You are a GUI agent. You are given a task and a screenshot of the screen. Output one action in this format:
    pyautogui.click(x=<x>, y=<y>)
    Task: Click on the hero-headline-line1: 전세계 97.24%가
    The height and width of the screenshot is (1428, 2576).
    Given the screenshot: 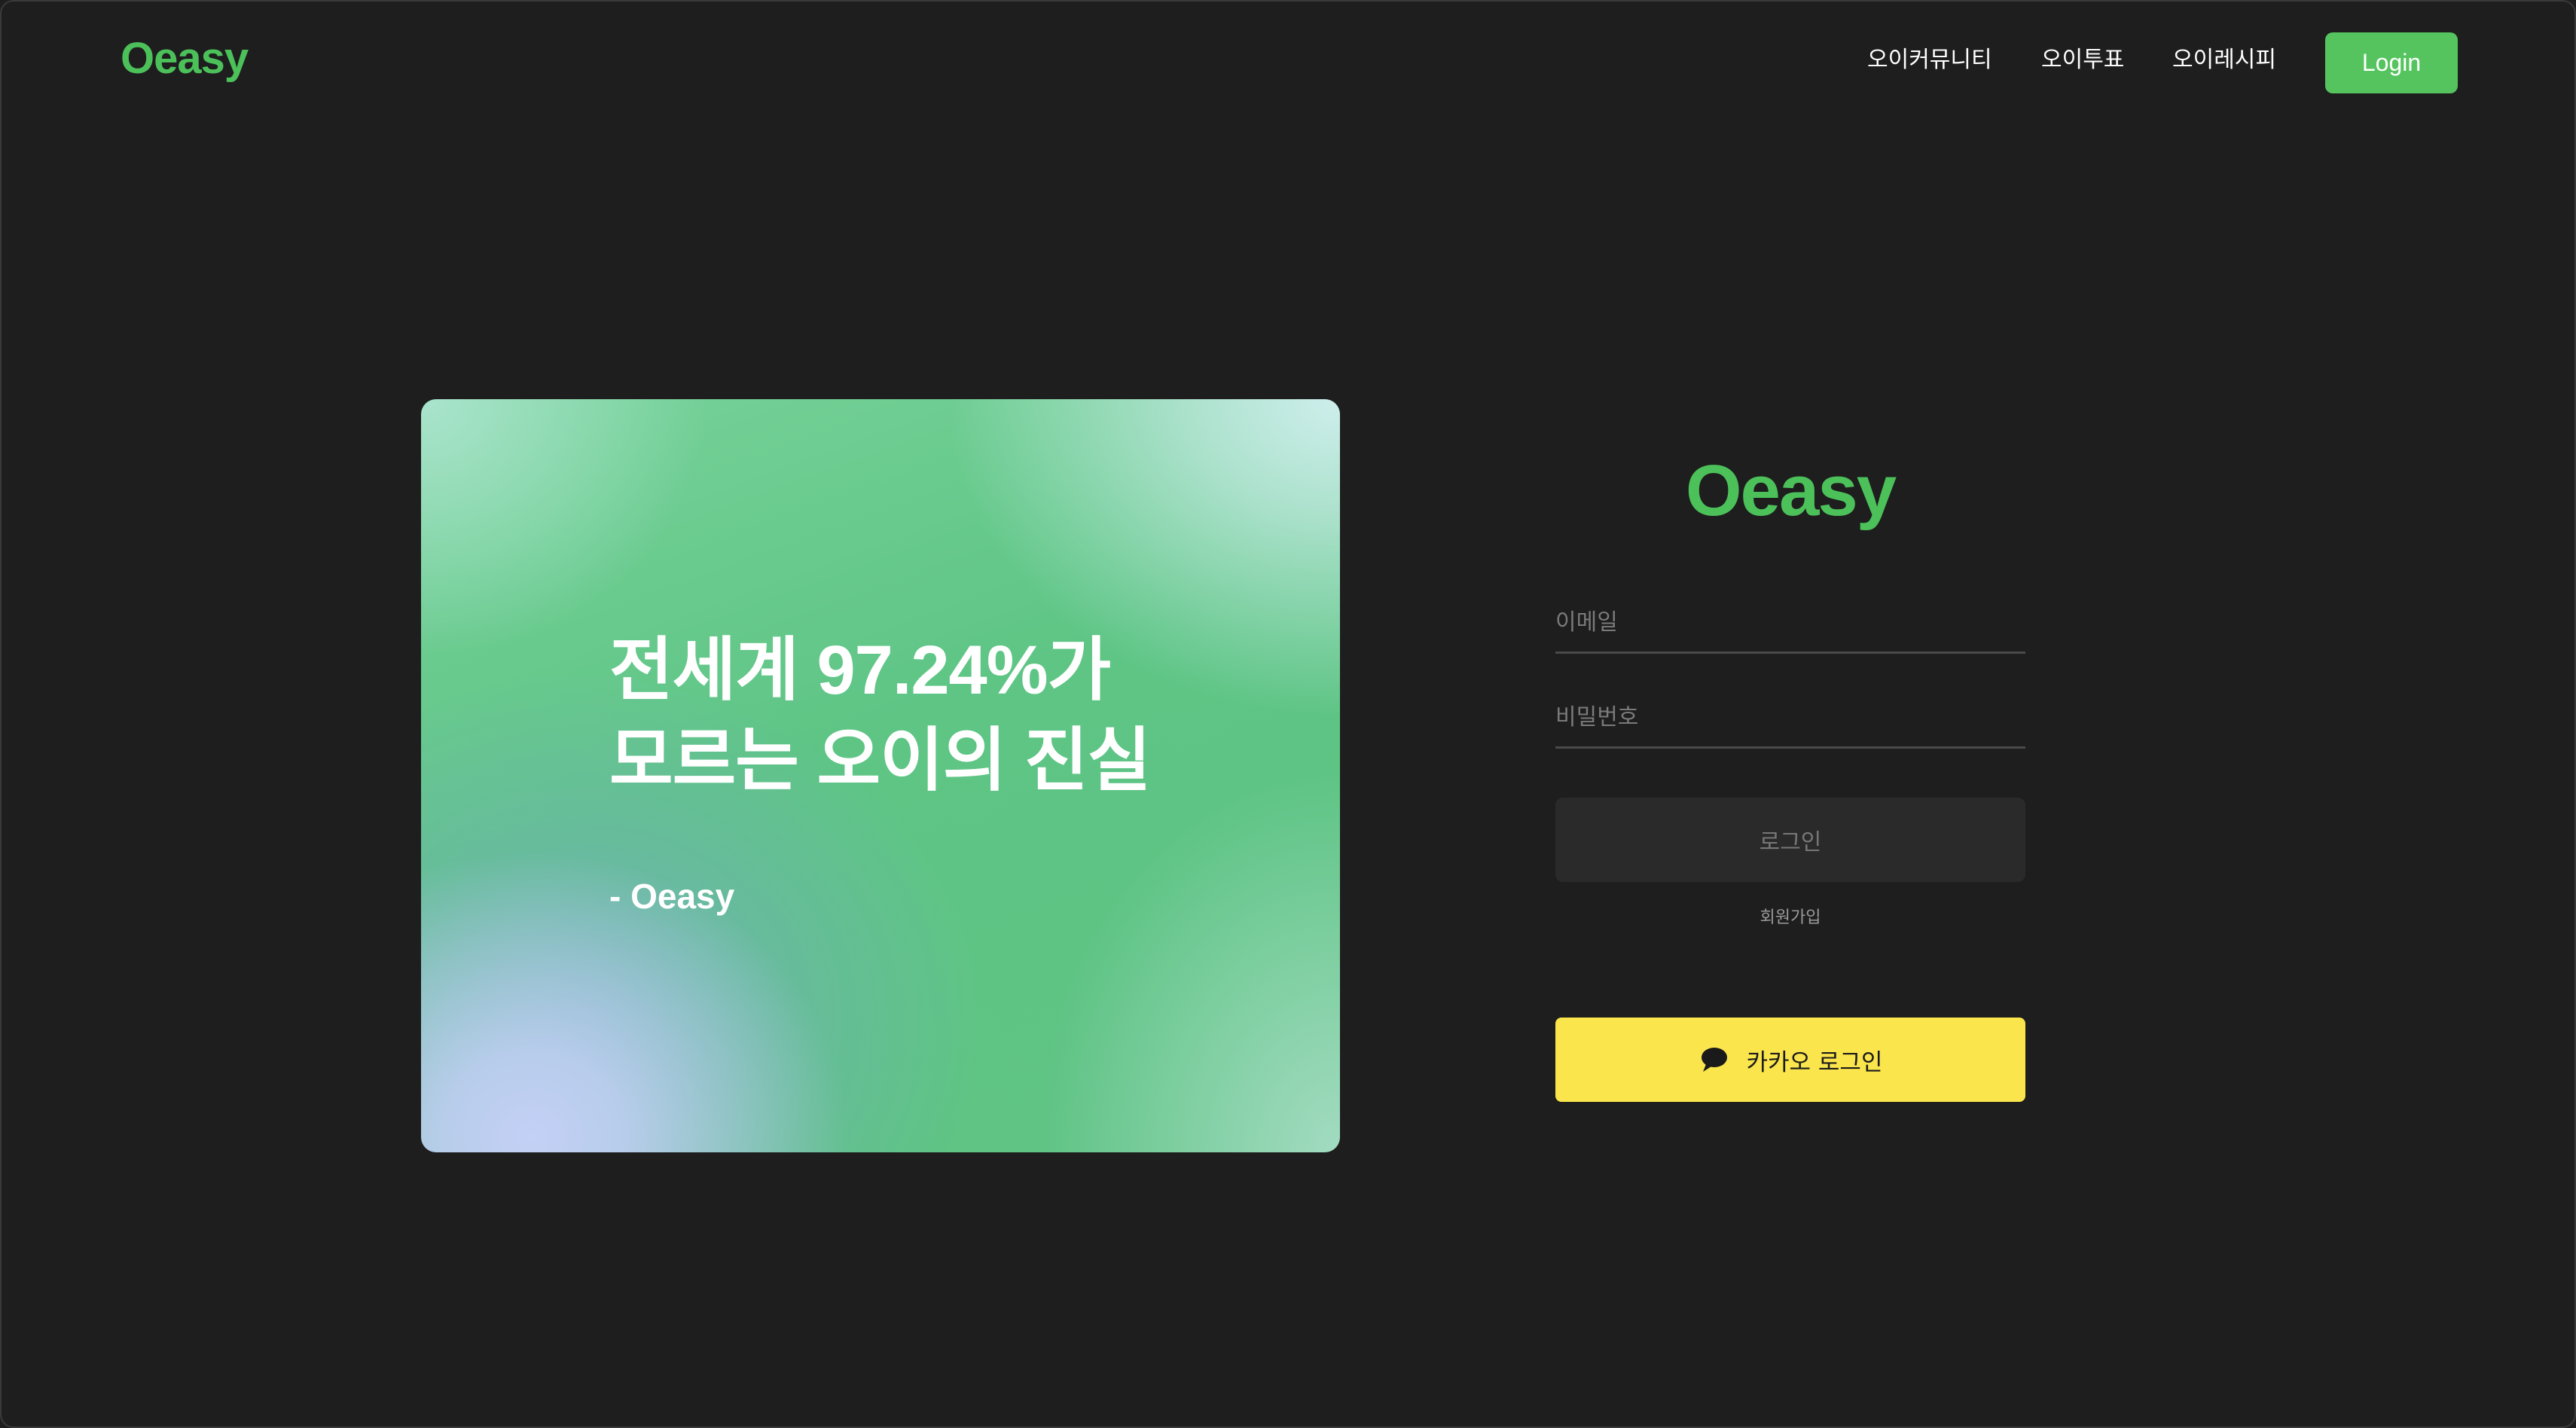 What is the action you would take?
    pyautogui.click(x=860, y=670)
    